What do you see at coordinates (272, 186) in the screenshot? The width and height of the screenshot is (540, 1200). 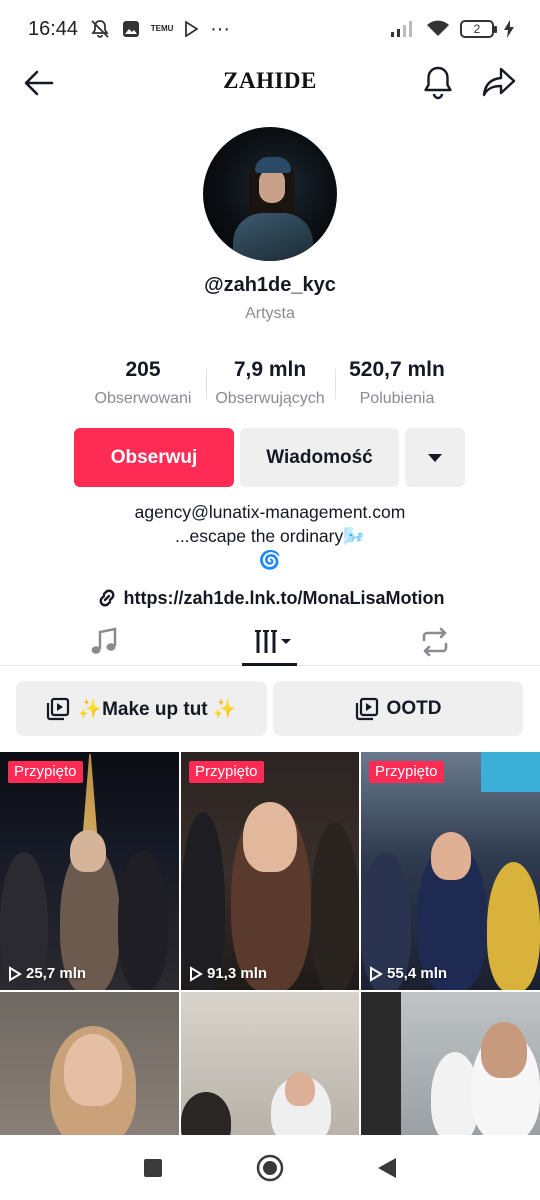 I see `avatar-face` at bounding box center [272, 186].